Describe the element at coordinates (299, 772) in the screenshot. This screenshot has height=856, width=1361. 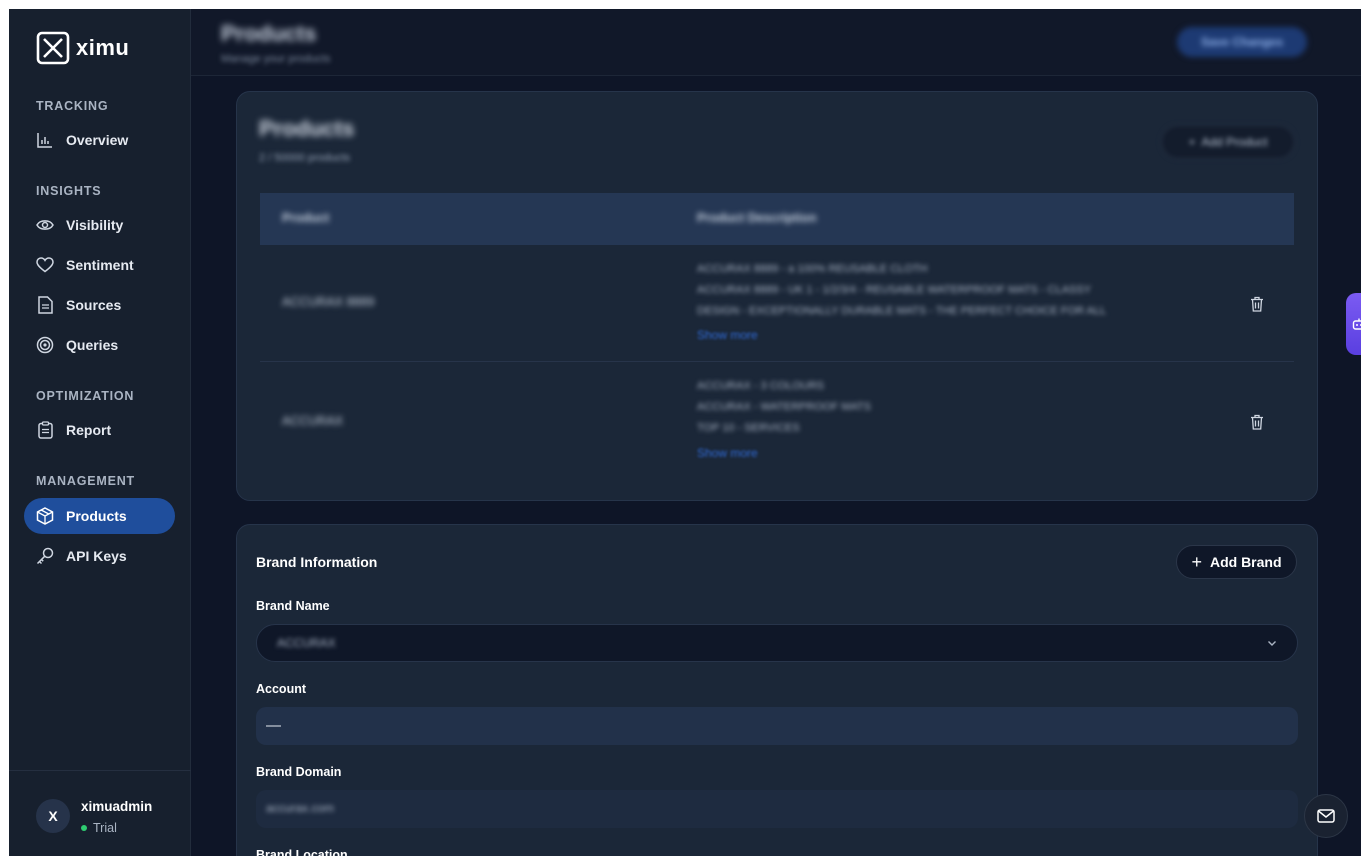
I see `brand-domain-label: Brand Domain` at that location.